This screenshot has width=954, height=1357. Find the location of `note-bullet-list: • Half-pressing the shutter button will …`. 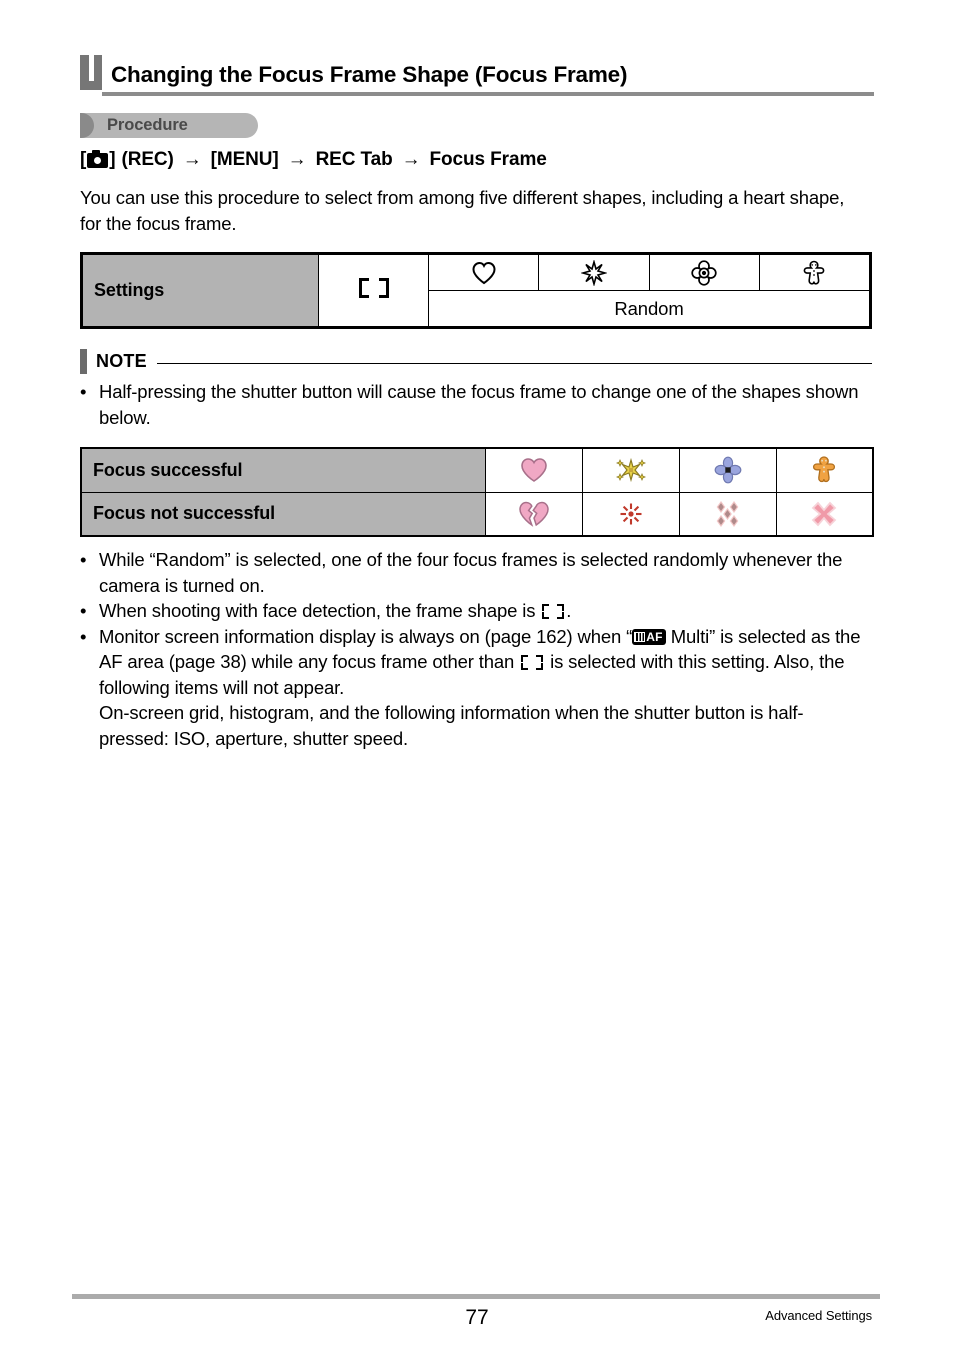

note-bullet-list: • Half-pressing the shutter button will … is located at coordinates (475, 404).